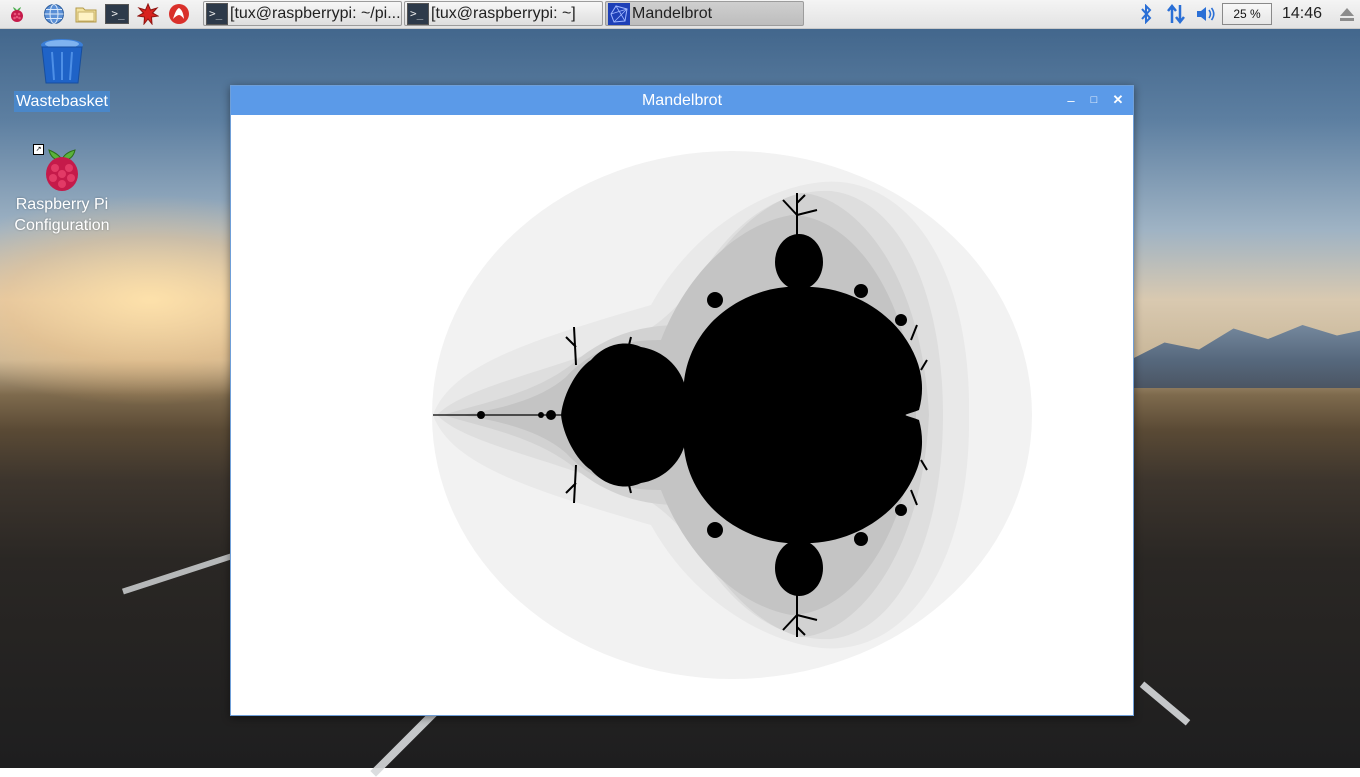  Describe the element at coordinates (62, 61) in the screenshot. I see `wastebasket-icon` at that location.